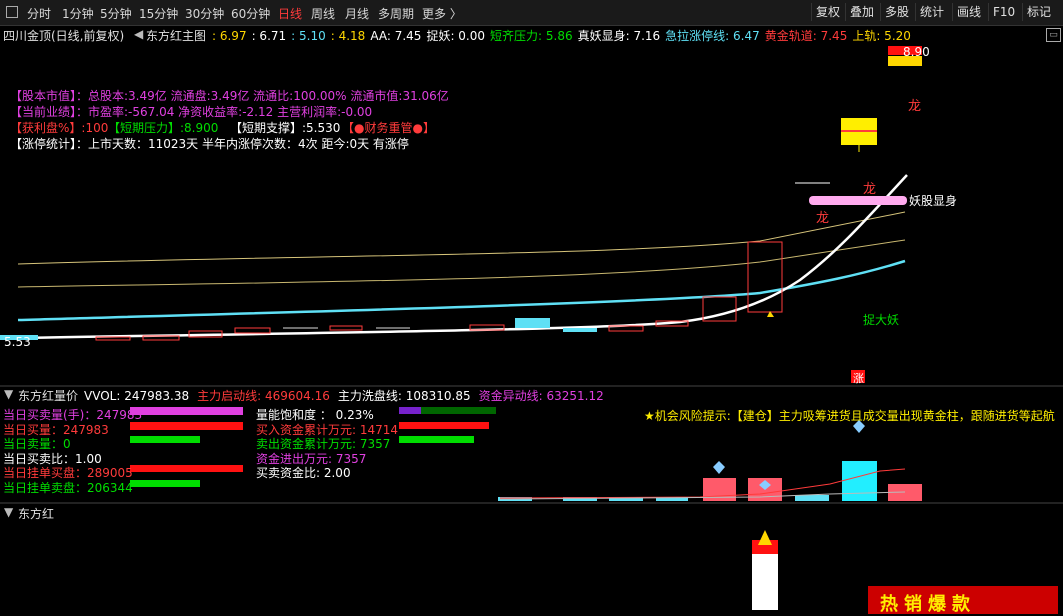  I want to click on bottom-bar, so click(765, 582).